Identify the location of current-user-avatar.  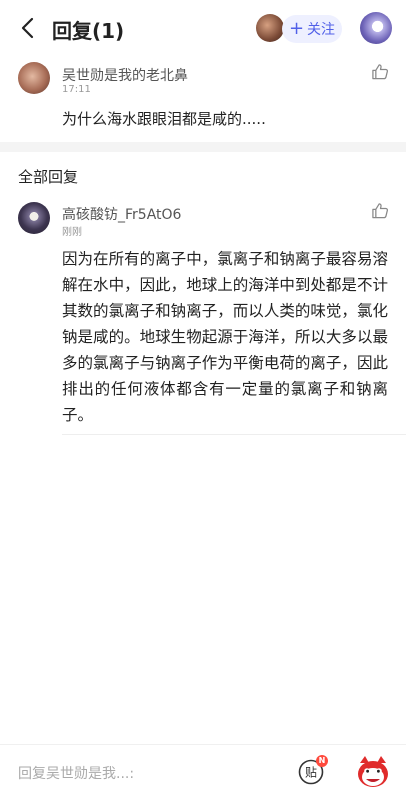
(376, 28).